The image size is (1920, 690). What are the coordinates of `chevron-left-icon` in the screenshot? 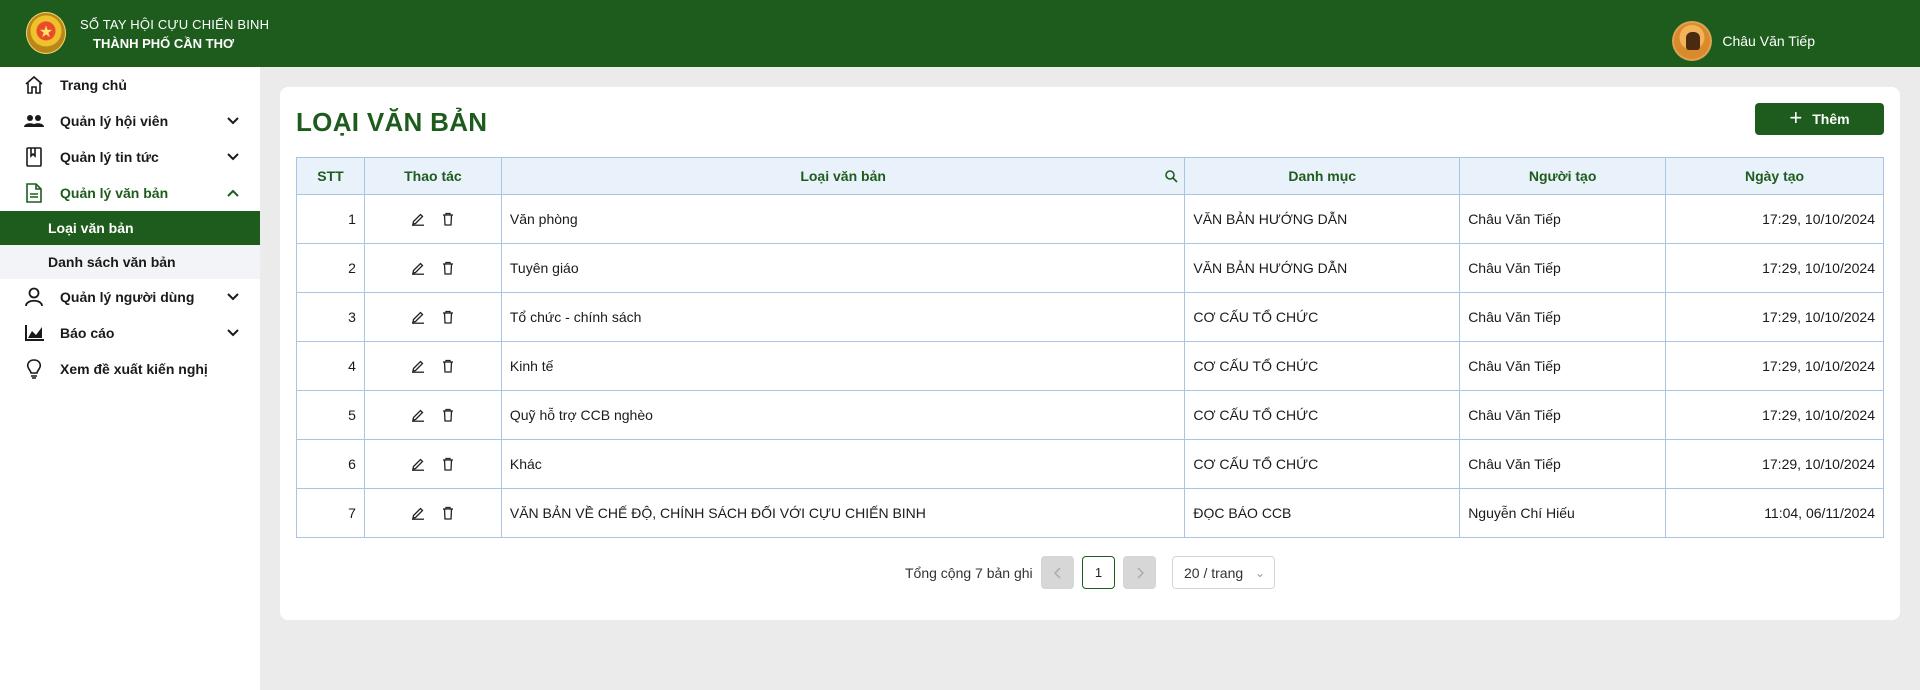 It's located at (1057, 572).